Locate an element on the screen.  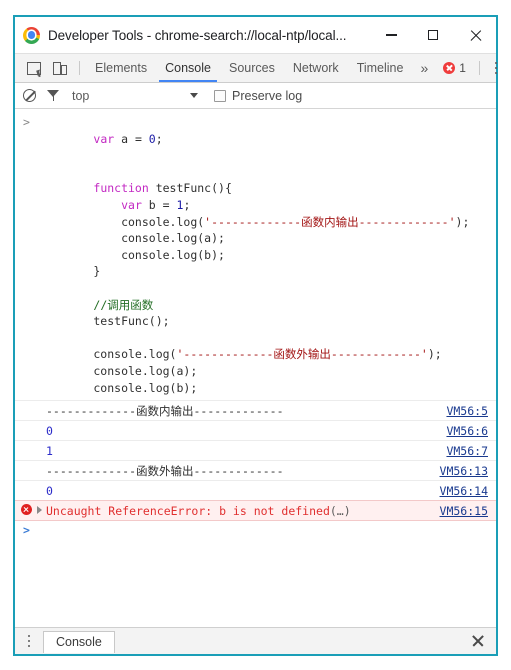
code-token: 0 is located at coordinates (152, 138).